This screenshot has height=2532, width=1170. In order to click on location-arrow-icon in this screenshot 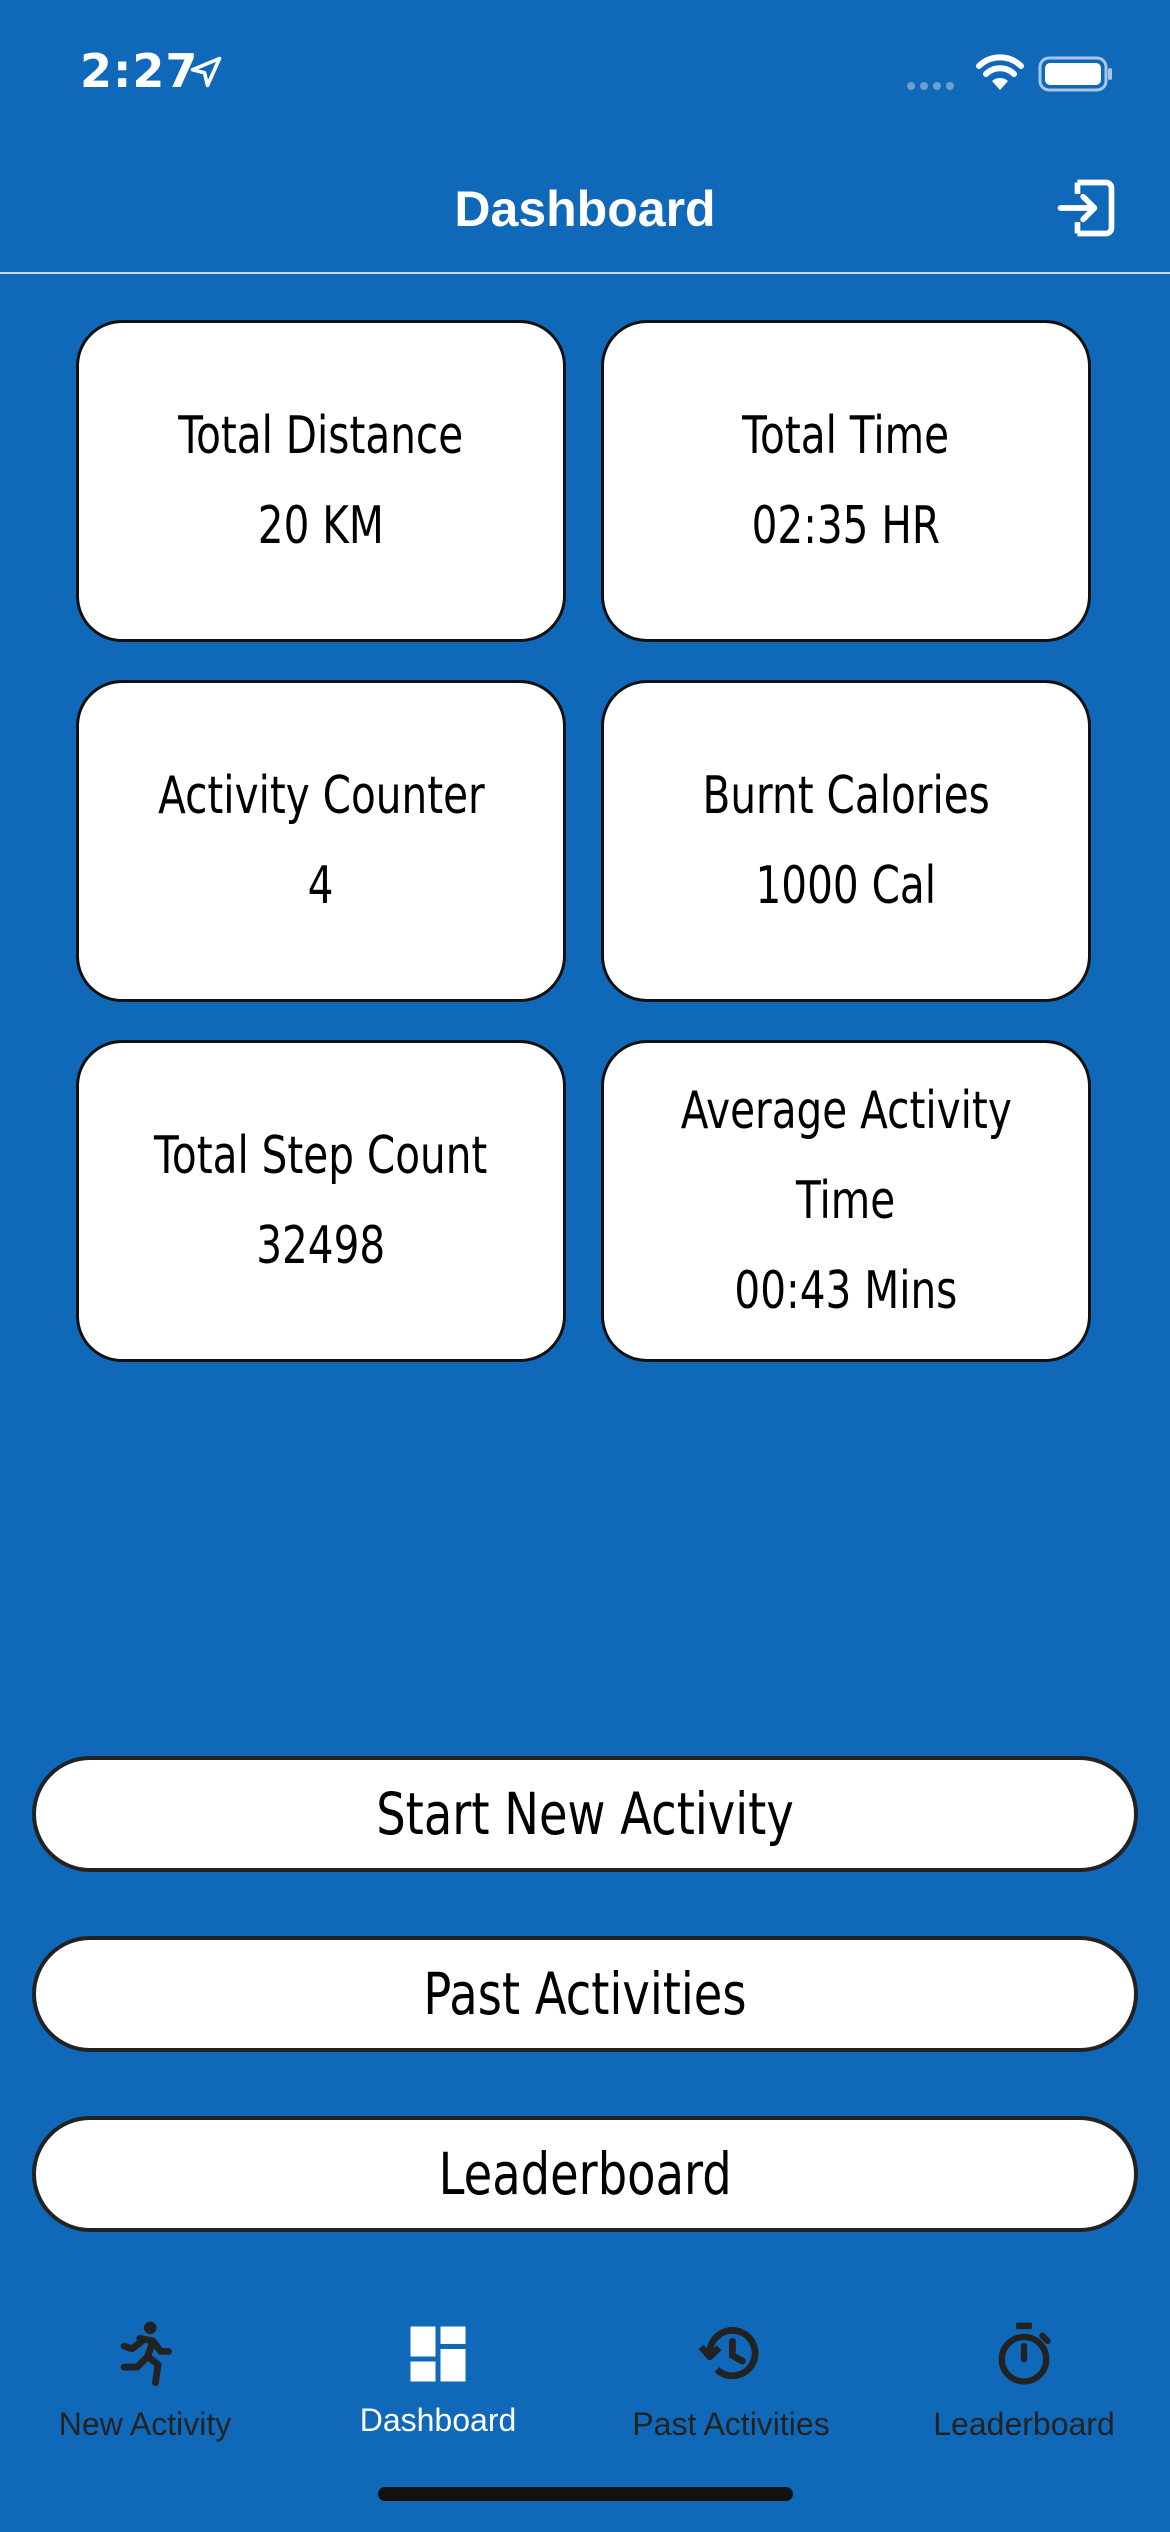, I will do `click(206, 72)`.